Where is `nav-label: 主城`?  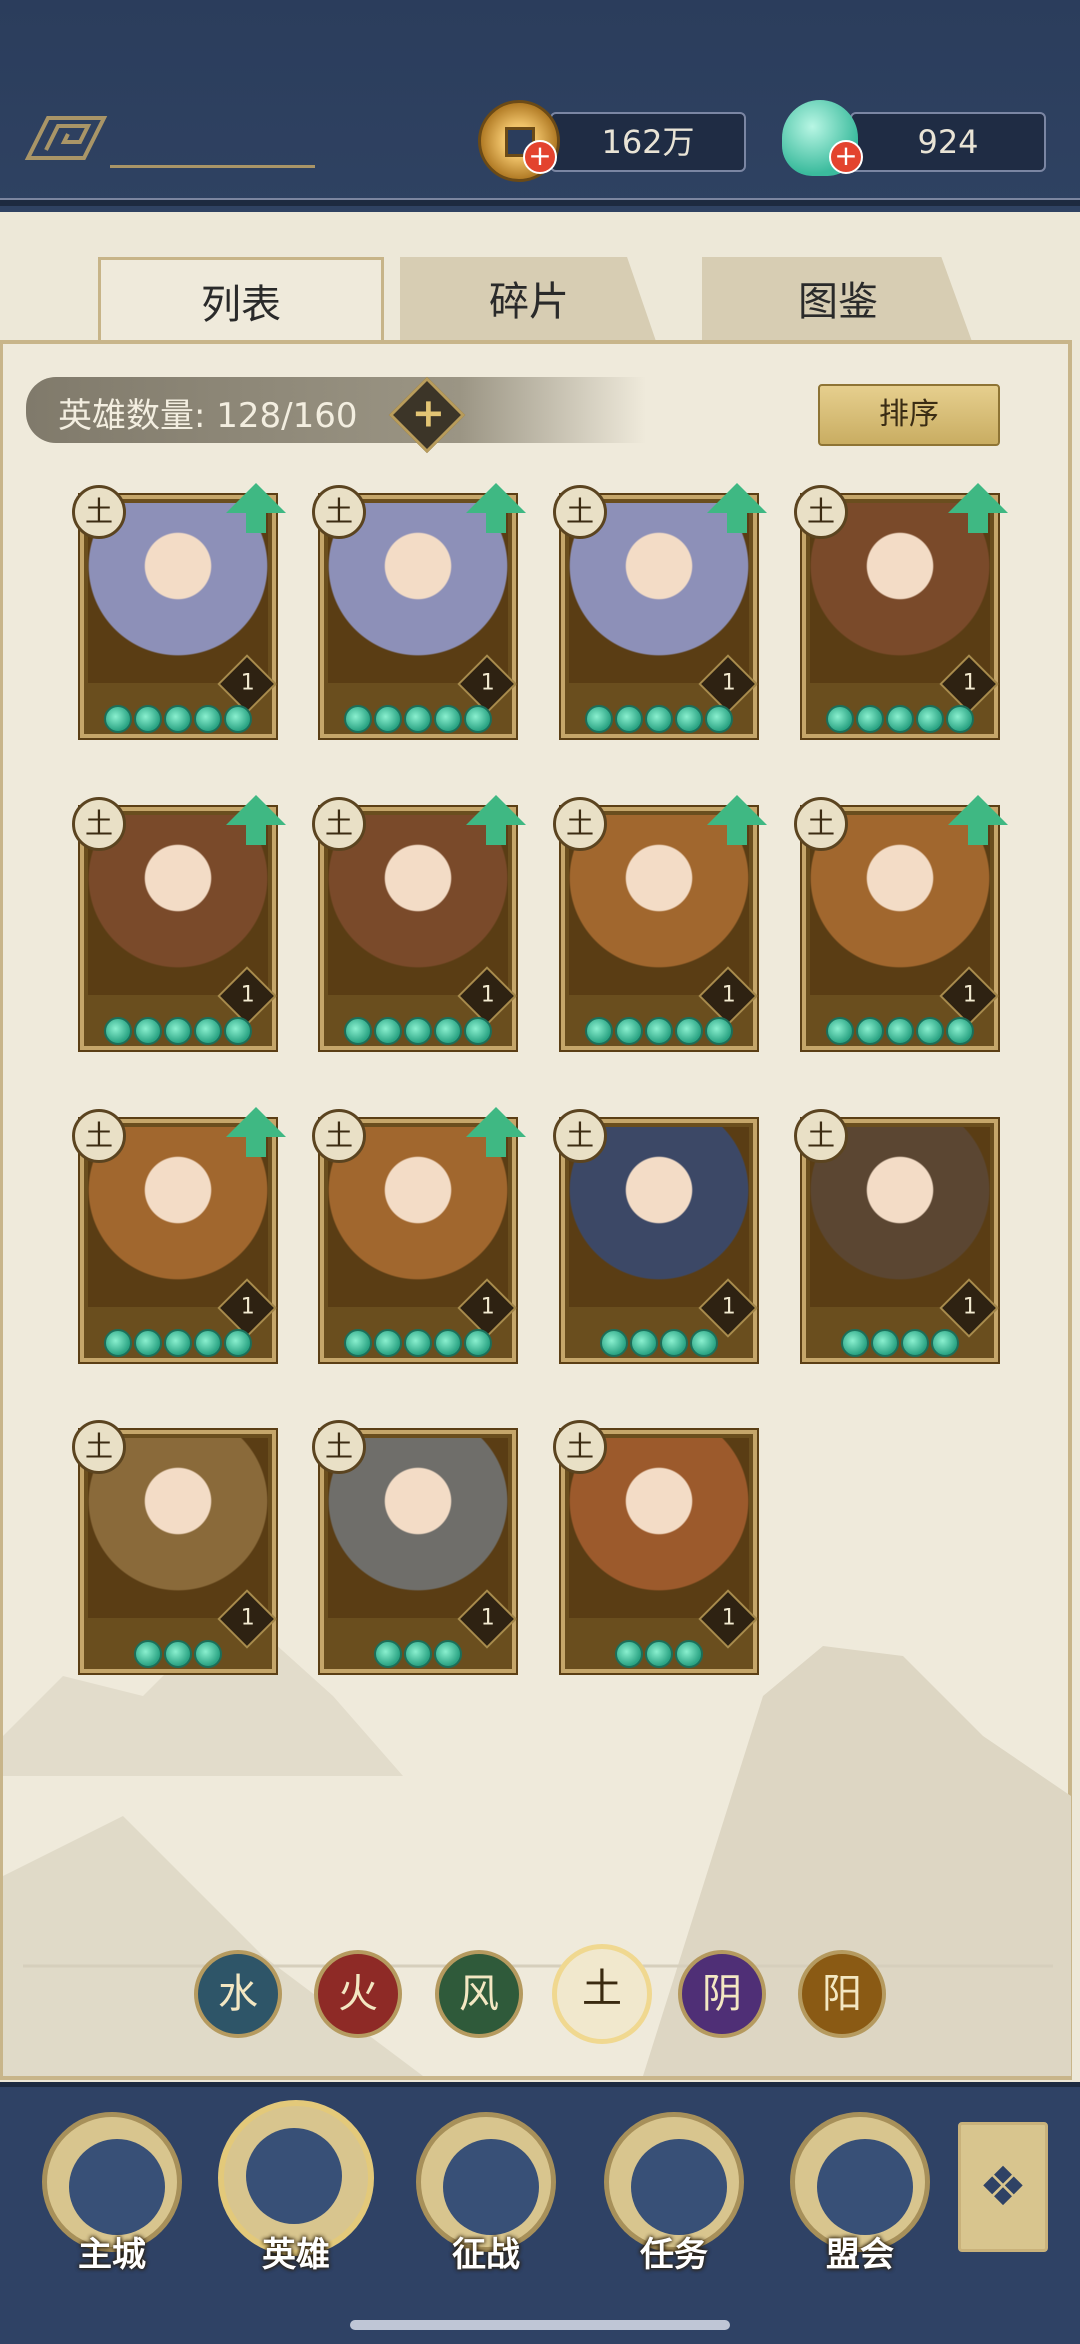
nav-label: 主城 is located at coordinates (112, 2255).